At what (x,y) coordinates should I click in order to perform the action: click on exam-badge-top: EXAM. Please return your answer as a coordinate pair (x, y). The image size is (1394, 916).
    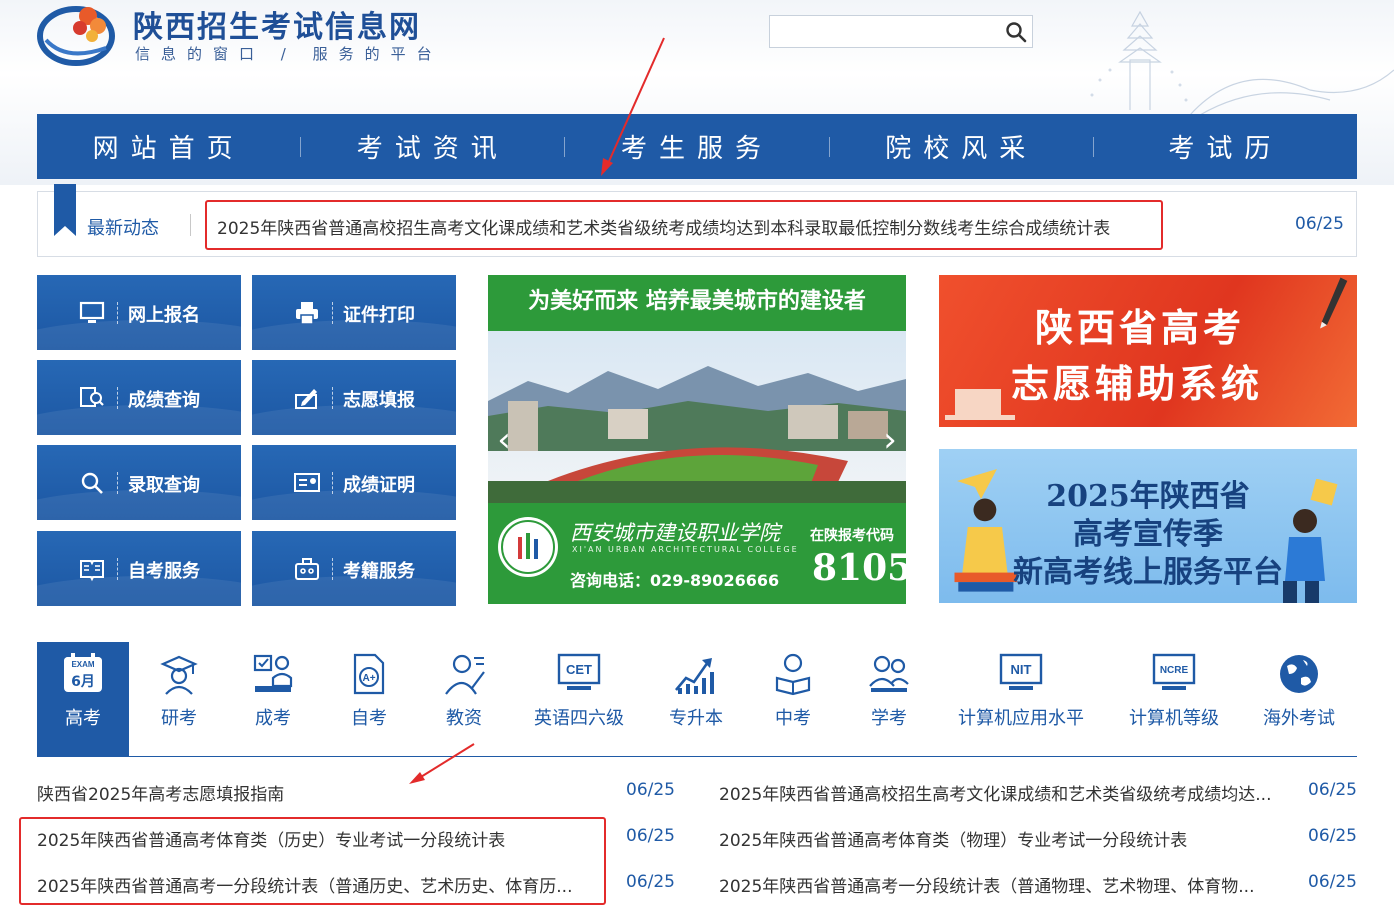
    Looking at the image, I should click on (82, 664).